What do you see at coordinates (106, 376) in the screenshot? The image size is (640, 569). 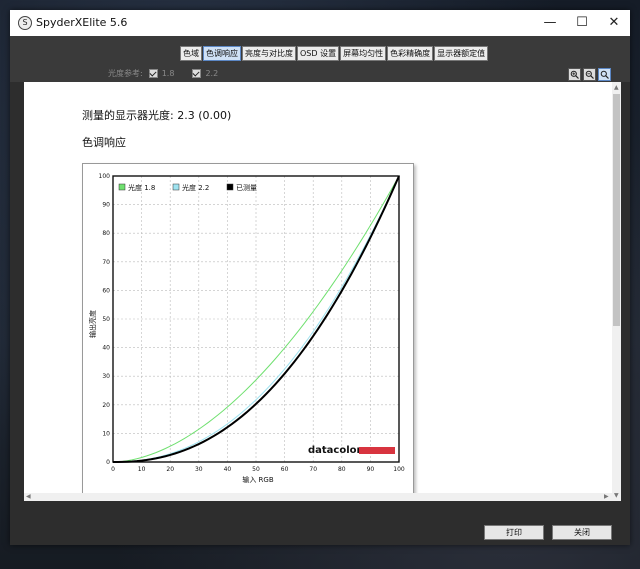 I see `y-tick-label: 30` at bounding box center [106, 376].